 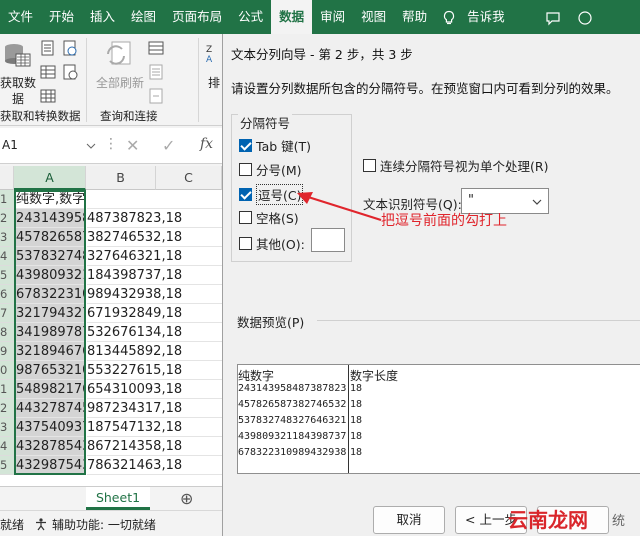 What do you see at coordinates (7, 370) in the screenshot?
I see `row-header: 0` at bounding box center [7, 370].